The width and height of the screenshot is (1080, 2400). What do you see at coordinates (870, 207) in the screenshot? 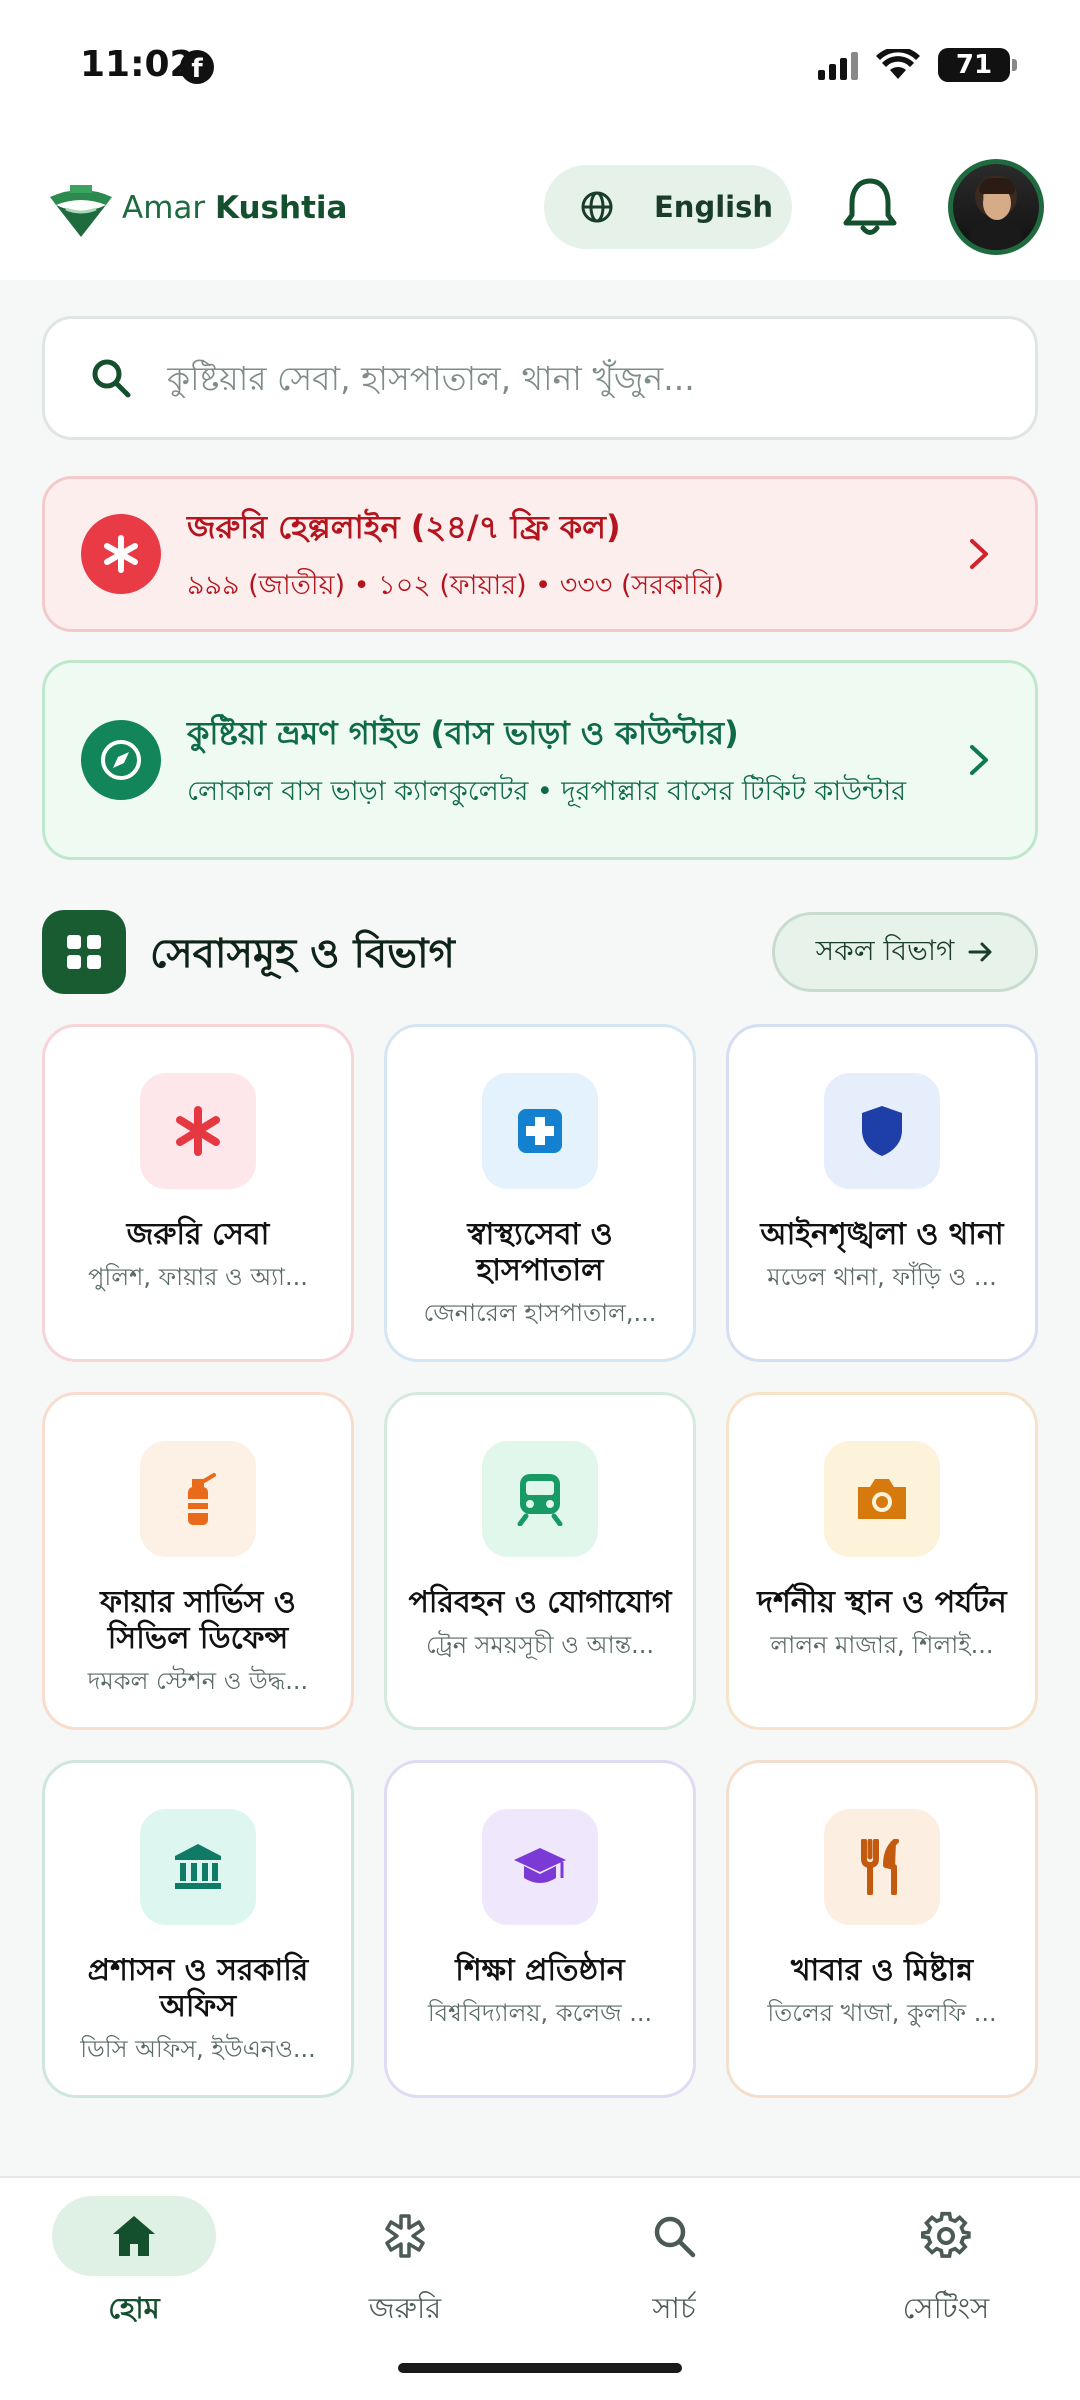
I see `notification-bell-icon` at bounding box center [870, 207].